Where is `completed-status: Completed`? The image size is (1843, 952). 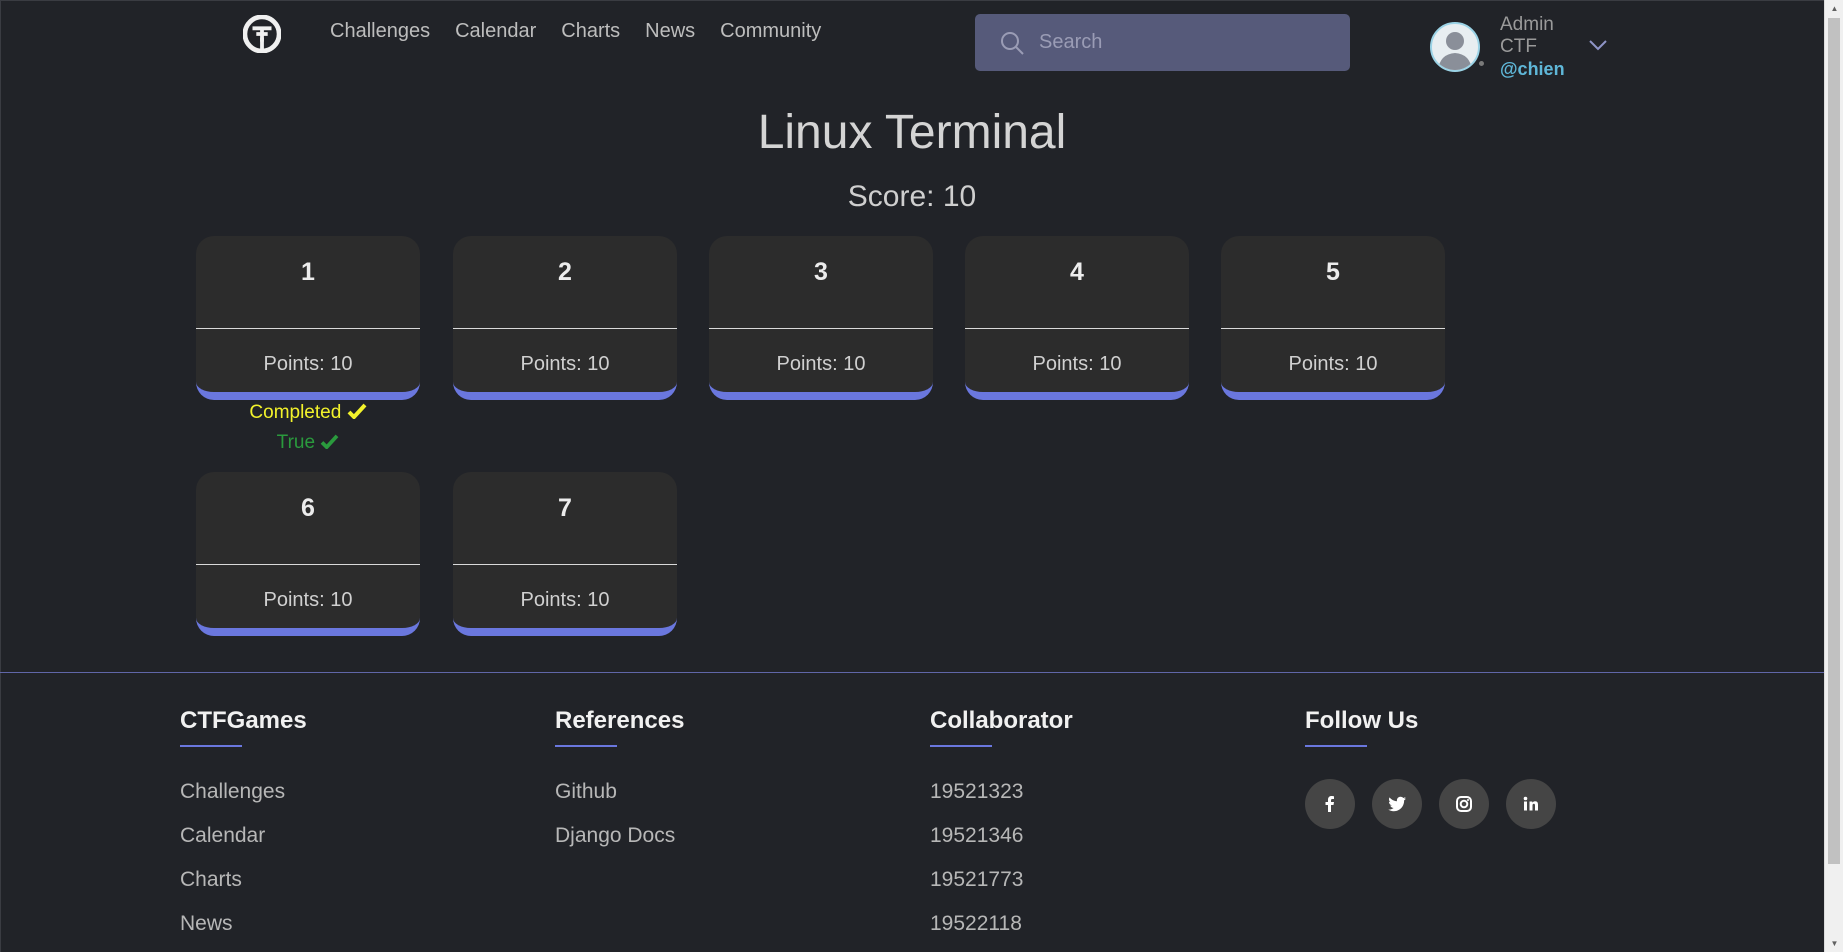
completed-status: Completed is located at coordinates (308, 413).